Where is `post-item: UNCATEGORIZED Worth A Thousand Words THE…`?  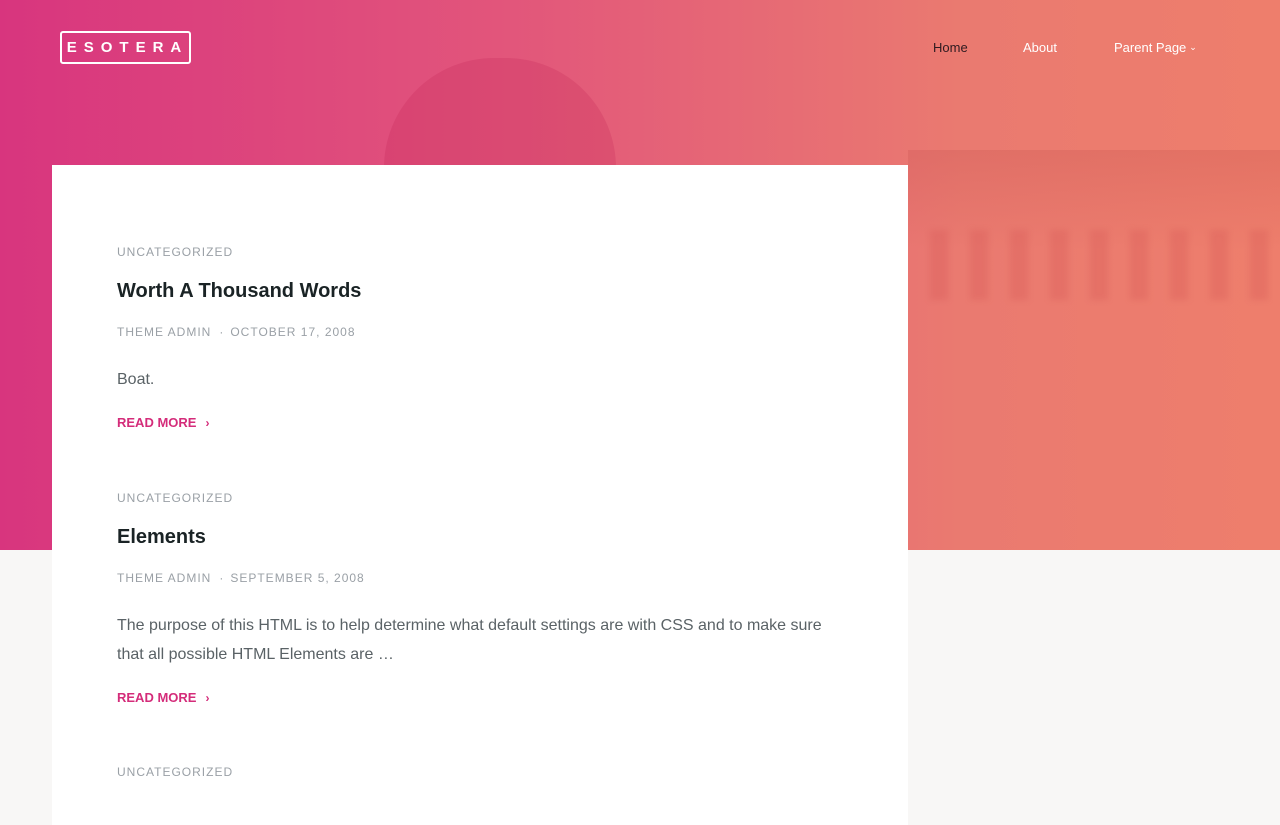
post-item: UNCATEGORIZED Worth A Thousand Words THE… is located at coordinates (477, 338).